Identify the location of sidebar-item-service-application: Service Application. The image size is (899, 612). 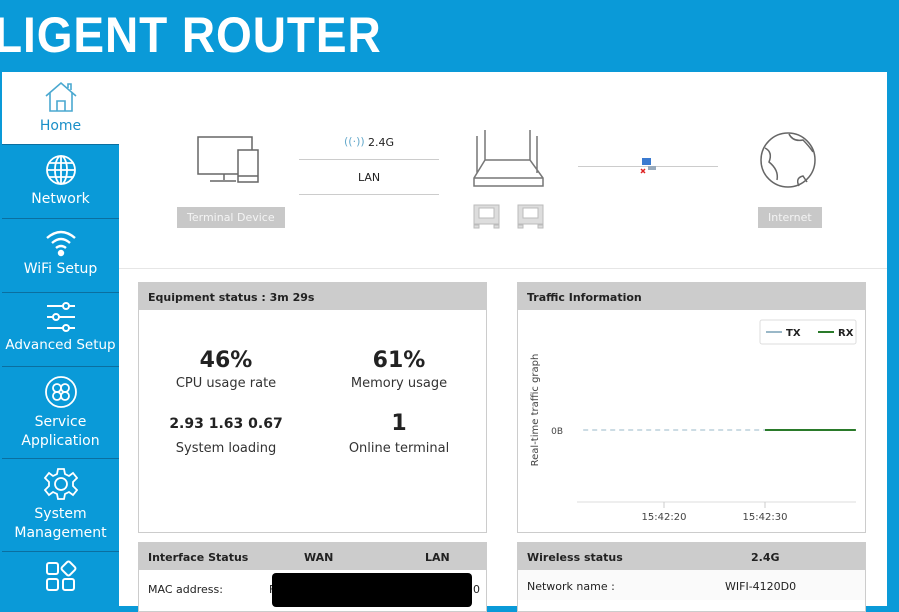
(60, 413).